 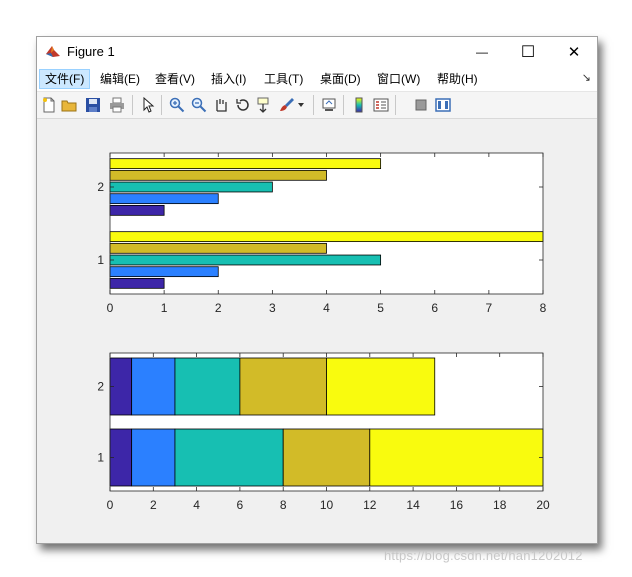 I want to click on rotate-3d-icon, so click(x=243, y=105).